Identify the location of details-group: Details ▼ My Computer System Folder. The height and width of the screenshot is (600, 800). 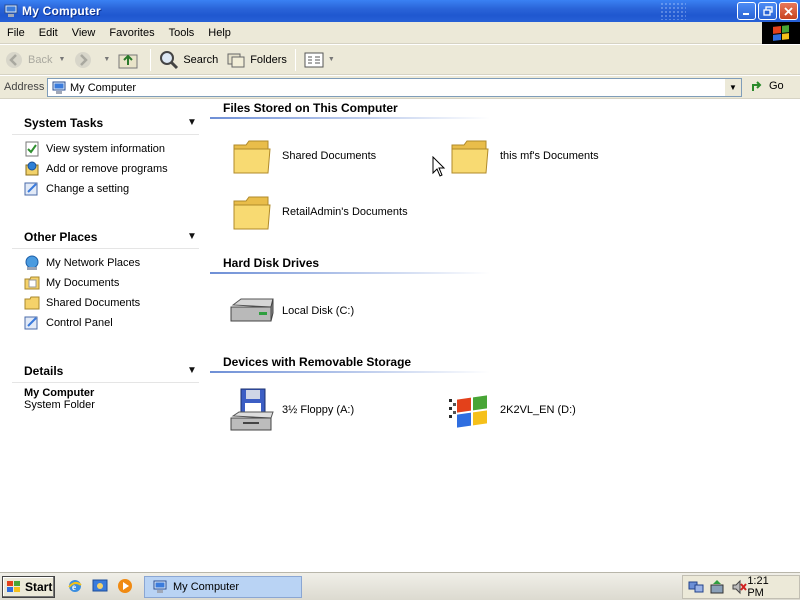
(105, 385).